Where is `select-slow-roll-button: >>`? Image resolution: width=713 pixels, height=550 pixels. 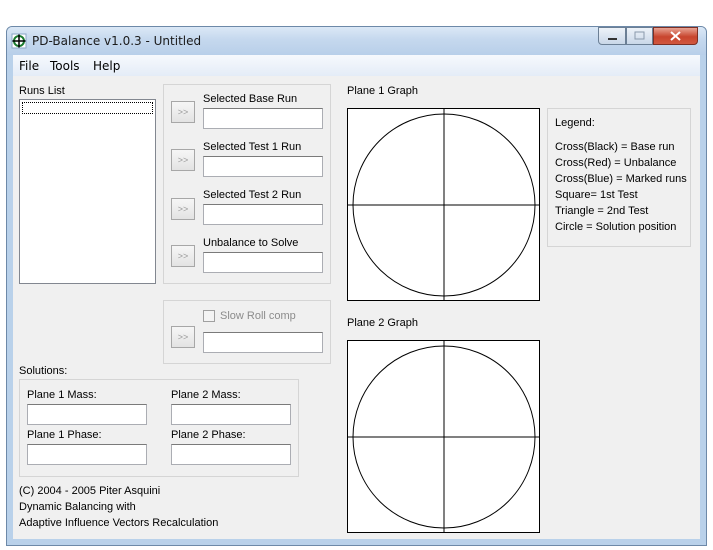 select-slow-roll-button: >> is located at coordinates (183, 337).